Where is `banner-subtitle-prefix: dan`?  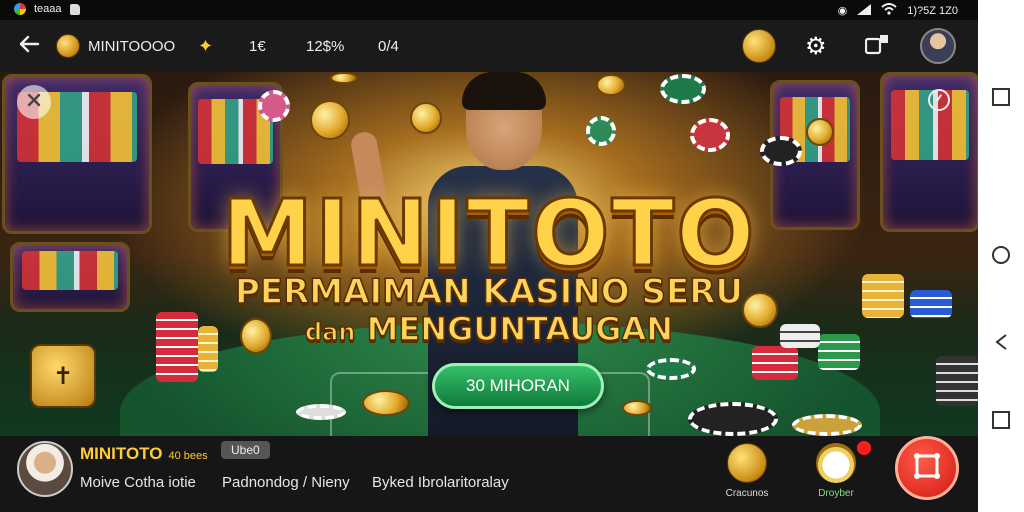
banner-subtitle-prefix: dan is located at coordinates (330, 332).